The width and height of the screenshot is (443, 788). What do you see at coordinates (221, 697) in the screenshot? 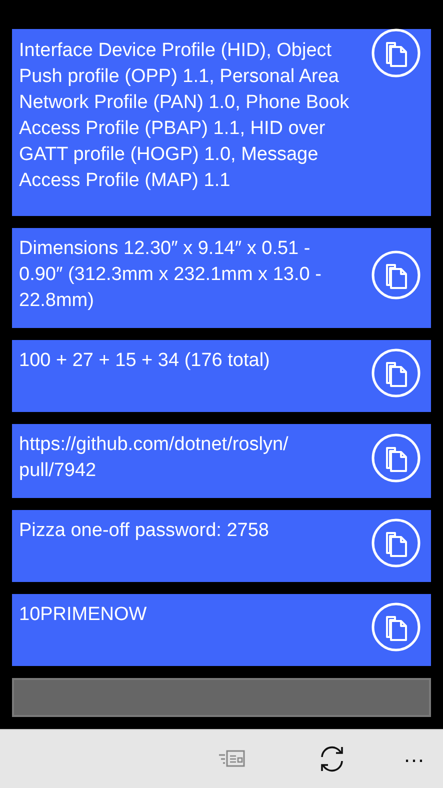
I see `input-field` at bounding box center [221, 697].